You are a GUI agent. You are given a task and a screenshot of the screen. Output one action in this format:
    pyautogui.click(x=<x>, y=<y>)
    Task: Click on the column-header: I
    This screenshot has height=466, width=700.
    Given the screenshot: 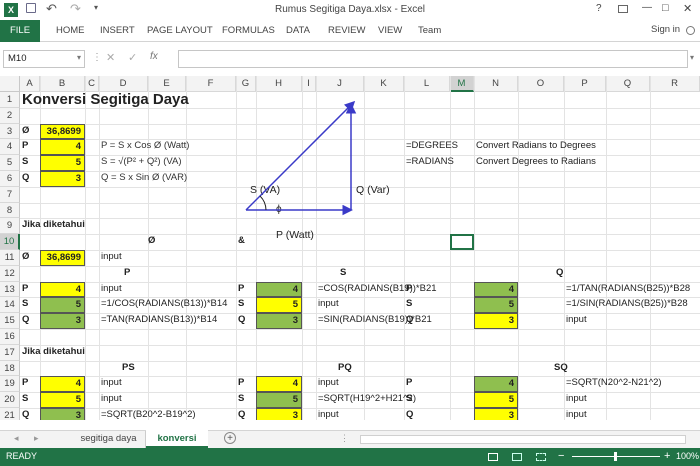 What is the action you would take?
    pyautogui.click(x=309, y=84)
    